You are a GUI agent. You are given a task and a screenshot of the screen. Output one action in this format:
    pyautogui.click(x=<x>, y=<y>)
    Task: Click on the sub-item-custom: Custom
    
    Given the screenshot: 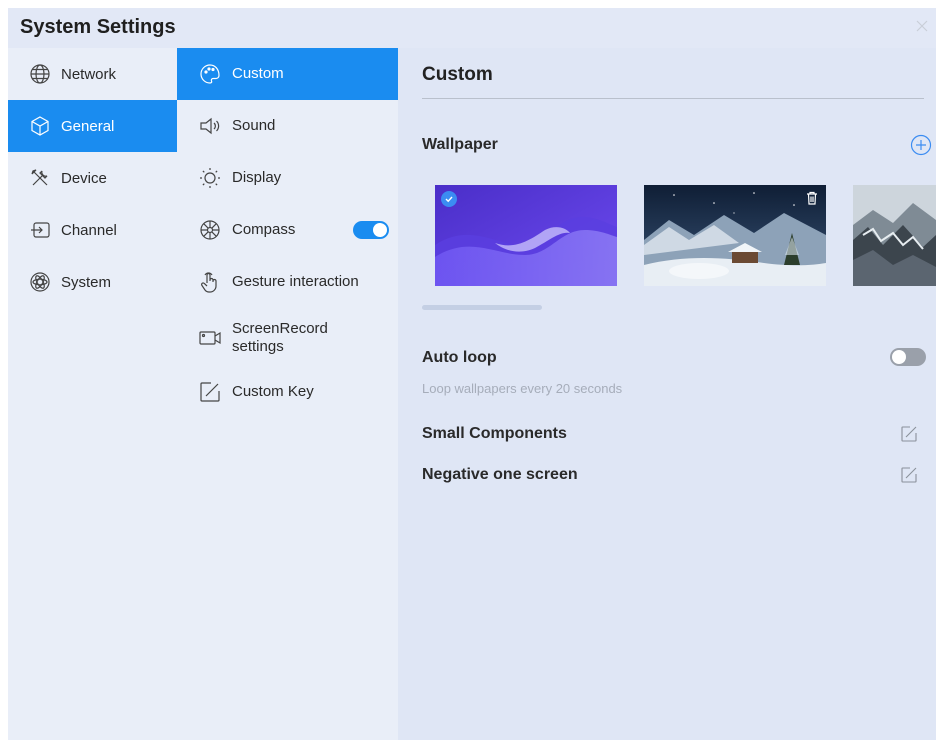 What is the action you would take?
    pyautogui.click(x=287, y=74)
    